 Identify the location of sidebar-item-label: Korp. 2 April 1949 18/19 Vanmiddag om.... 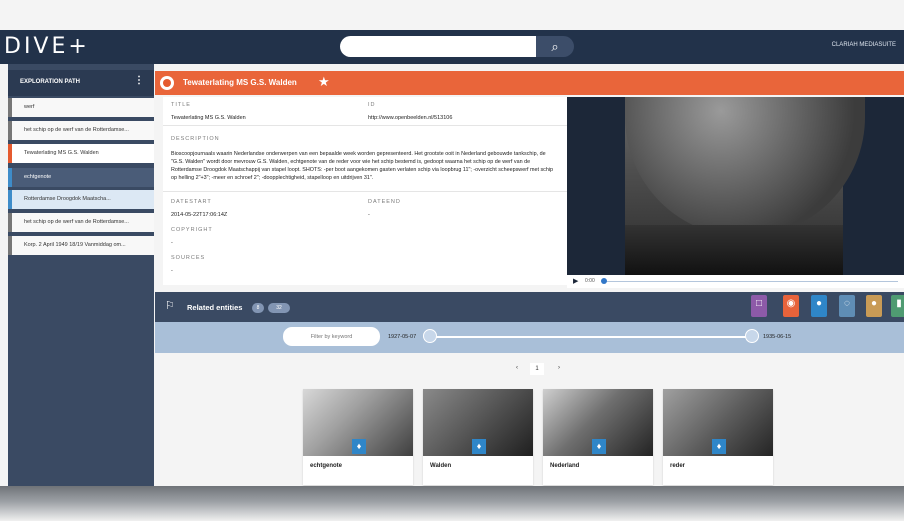
(75, 245).